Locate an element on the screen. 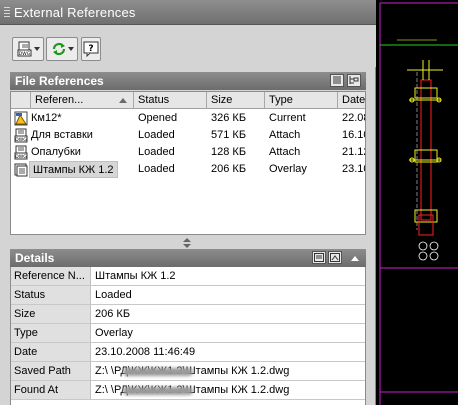  detail-key: Date is located at coordinates (51, 352).